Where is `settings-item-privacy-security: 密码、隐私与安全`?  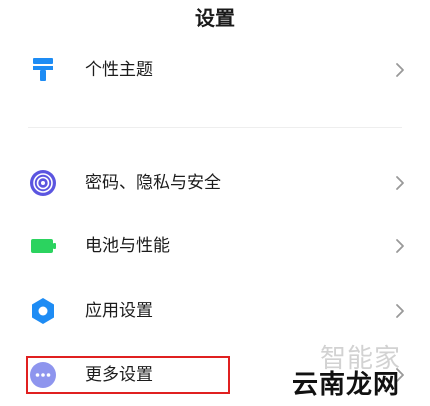 settings-item-privacy-security: 密码、隐私与安全 is located at coordinates (215, 183).